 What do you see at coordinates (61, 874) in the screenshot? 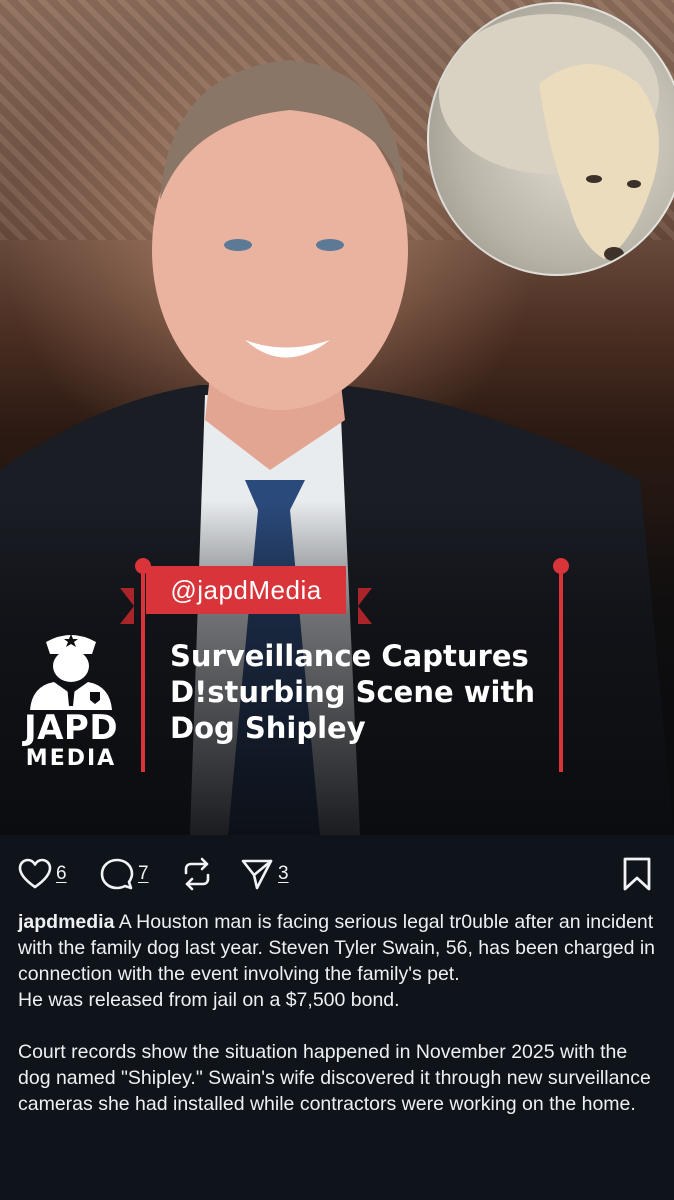
I see `like-count: 6` at bounding box center [61, 874].